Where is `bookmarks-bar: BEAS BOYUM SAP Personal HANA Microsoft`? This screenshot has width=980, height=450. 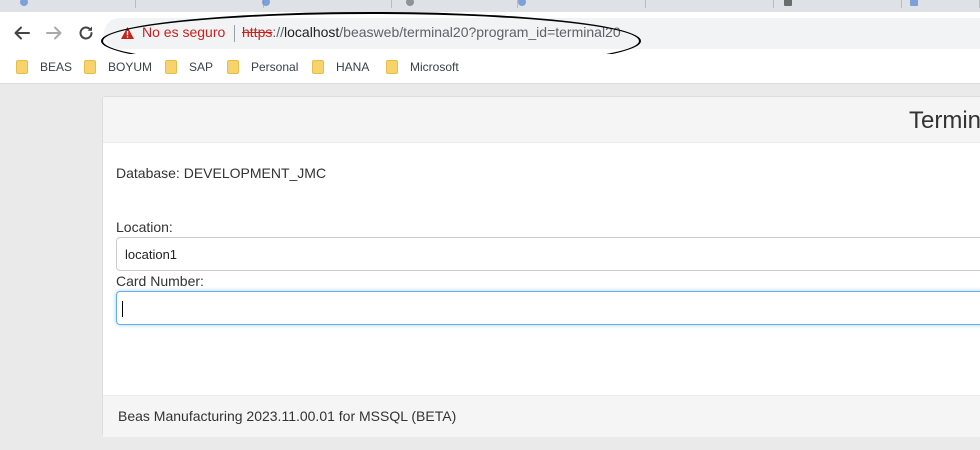 bookmarks-bar: BEAS BOYUM SAP Personal HANA Microsoft is located at coordinates (490, 69).